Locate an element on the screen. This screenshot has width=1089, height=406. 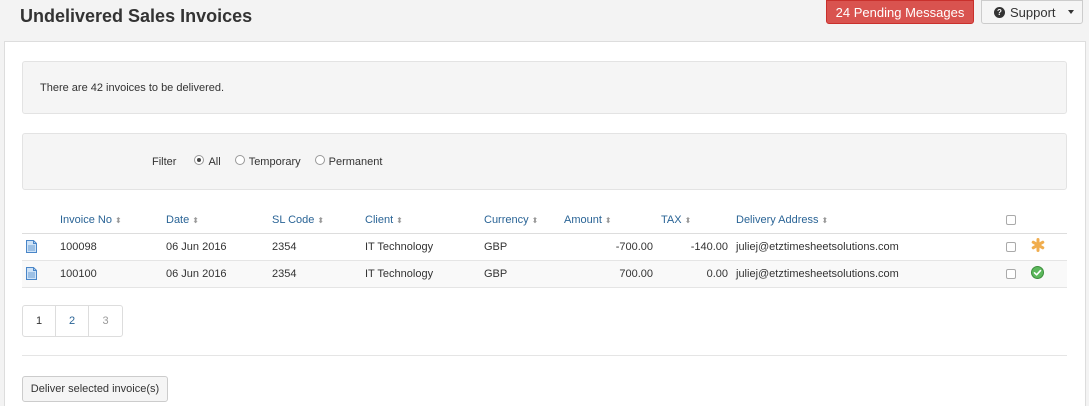
filter-option-permanent: Permanent is located at coordinates (348, 161).